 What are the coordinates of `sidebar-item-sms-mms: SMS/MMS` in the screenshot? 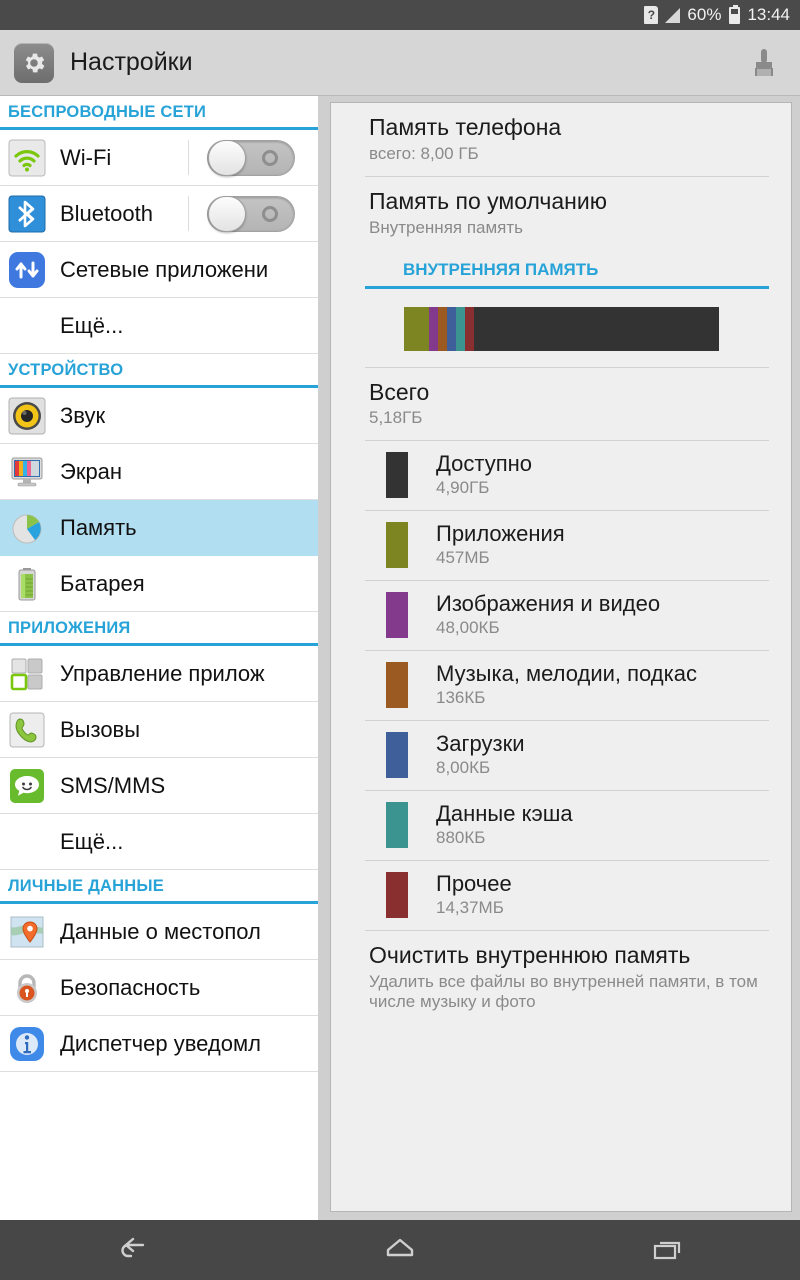 It's located at (159, 786).